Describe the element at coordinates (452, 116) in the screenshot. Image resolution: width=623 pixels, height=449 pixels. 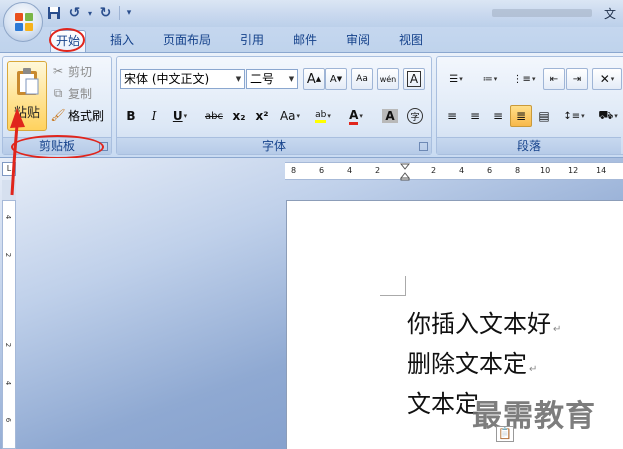
I see `align-left-button: ≡` at that location.